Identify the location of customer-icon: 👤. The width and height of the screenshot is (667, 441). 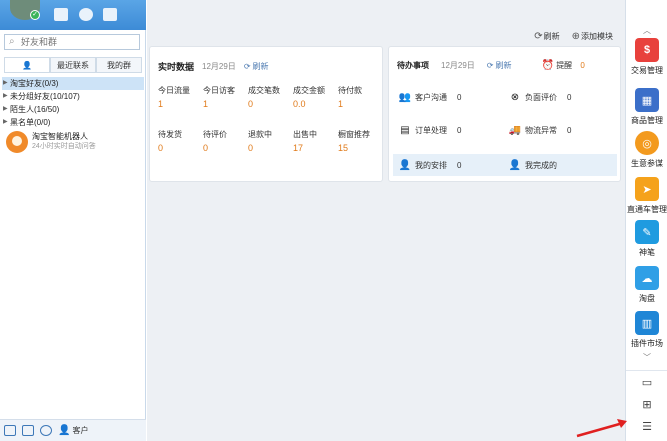
(64, 430).